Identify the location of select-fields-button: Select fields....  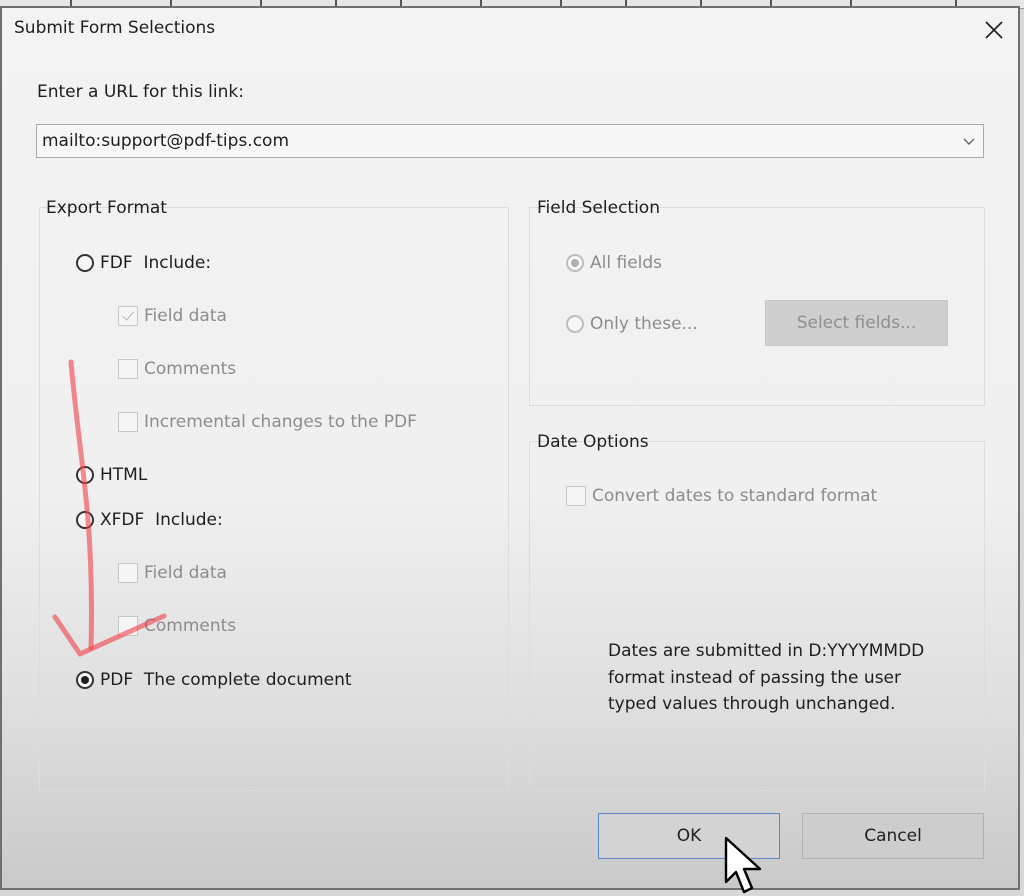
(856, 323).